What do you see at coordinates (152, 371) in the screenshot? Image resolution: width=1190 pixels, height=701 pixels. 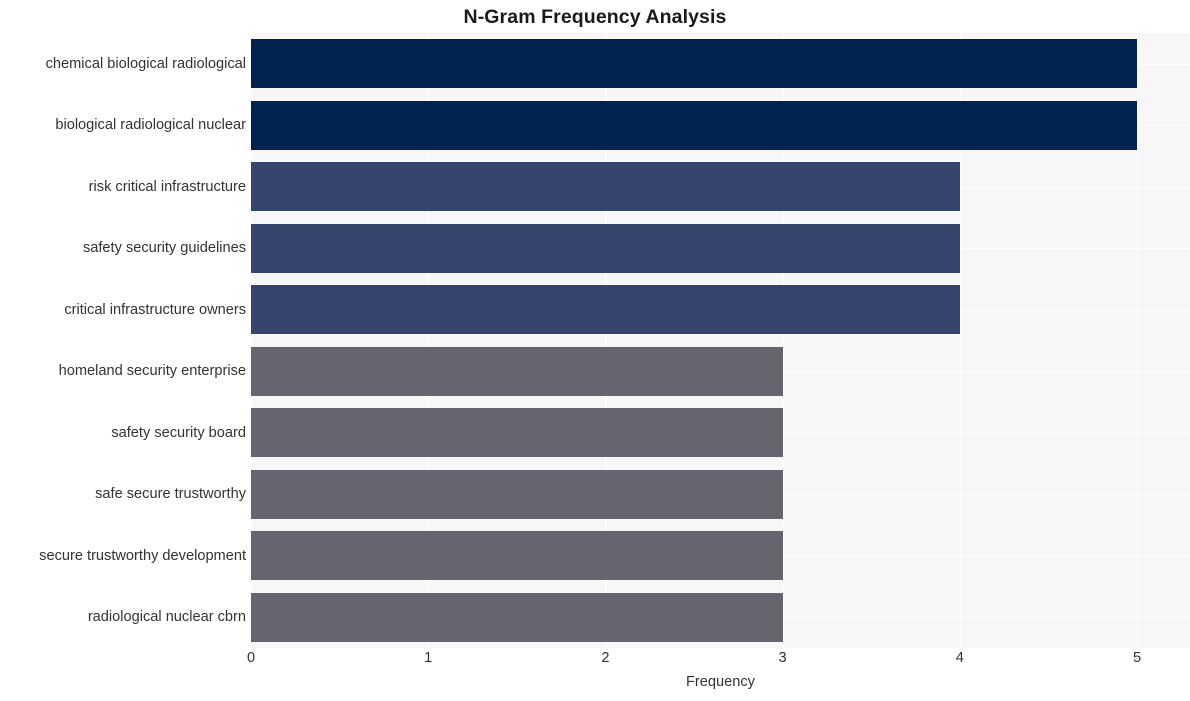 I see `y-tick-label: homeland security enterprise` at bounding box center [152, 371].